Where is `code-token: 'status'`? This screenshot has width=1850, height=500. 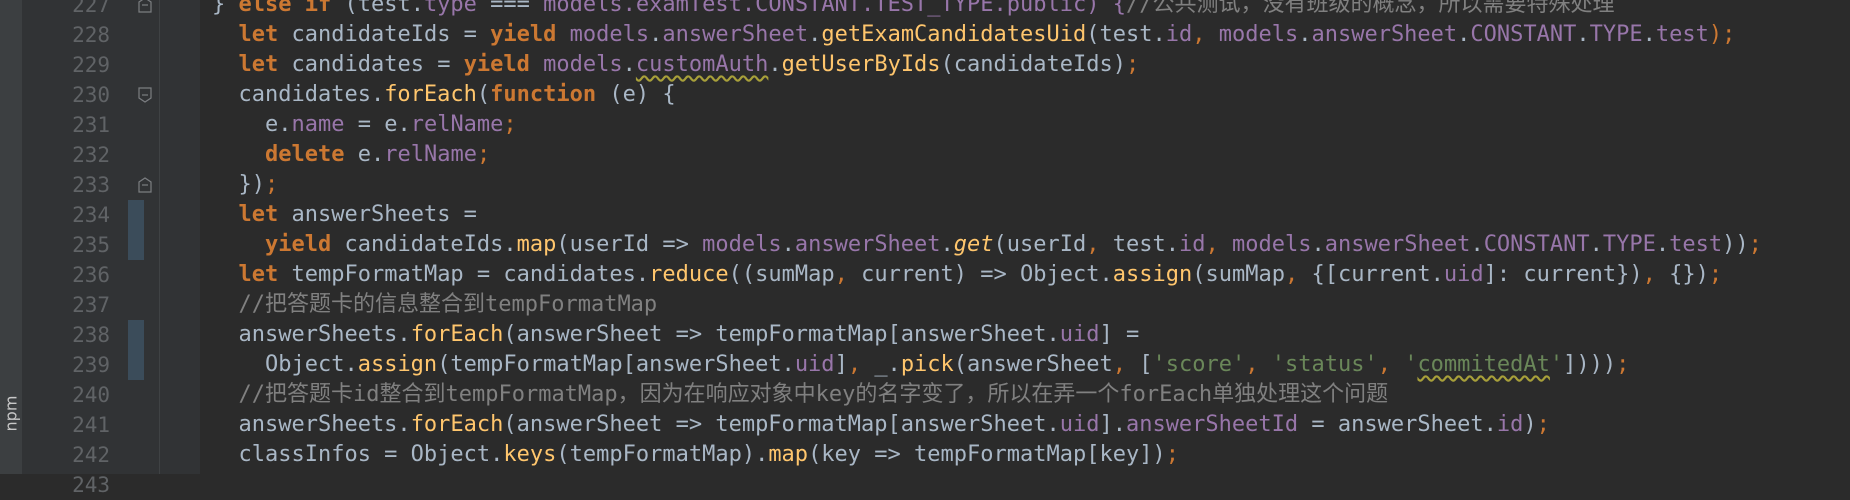
code-token: 'status' is located at coordinates (1324, 364).